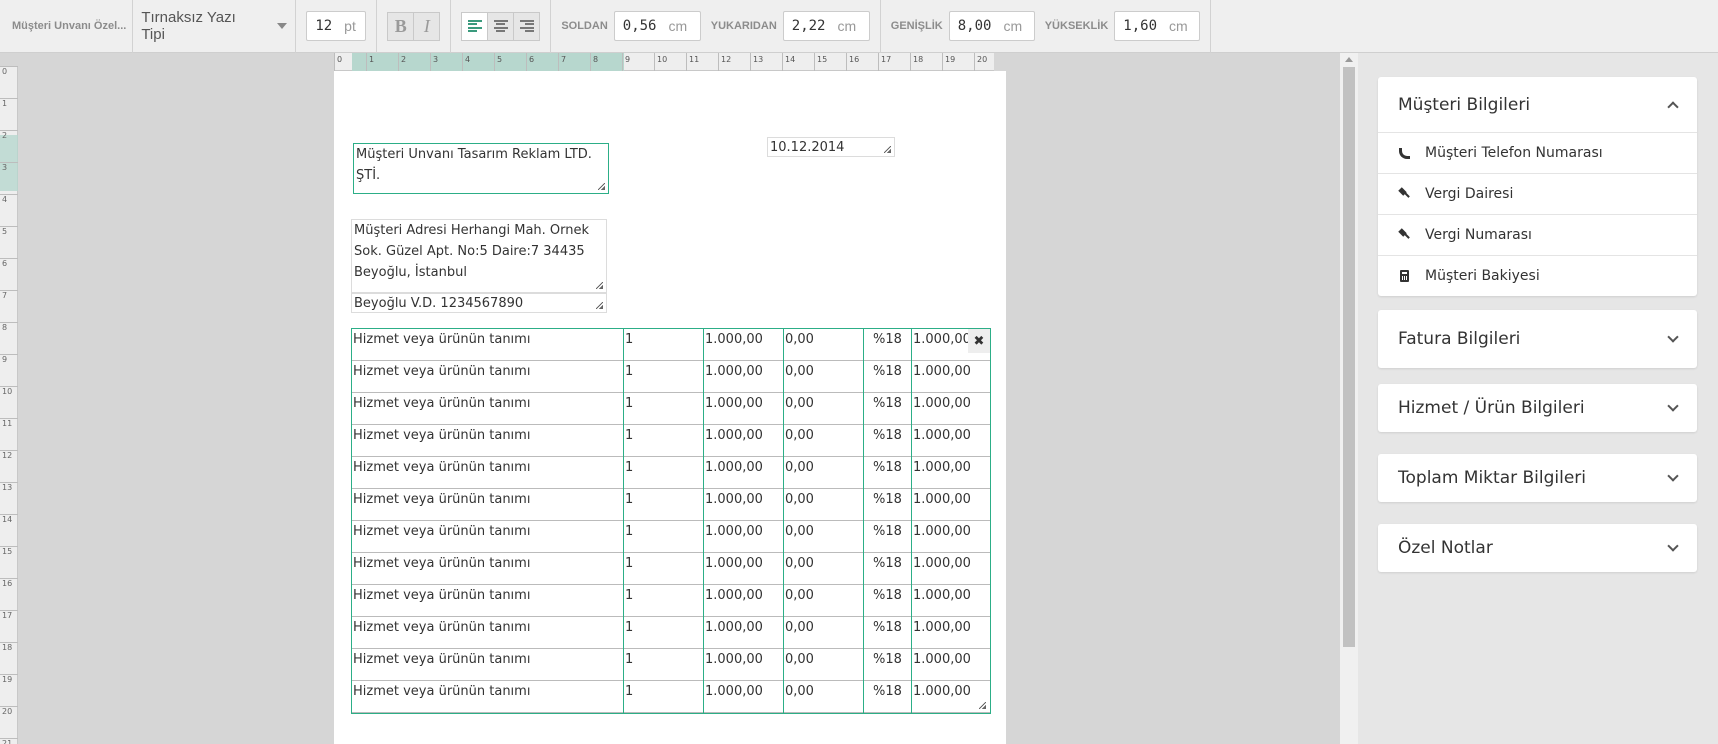 This screenshot has height=744, width=1718. Describe the element at coordinates (1537, 478) in the screenshot. I see `panel-header-toplam-miktar-bilgileri: Toplam Miktar Bilgileri` at that location.